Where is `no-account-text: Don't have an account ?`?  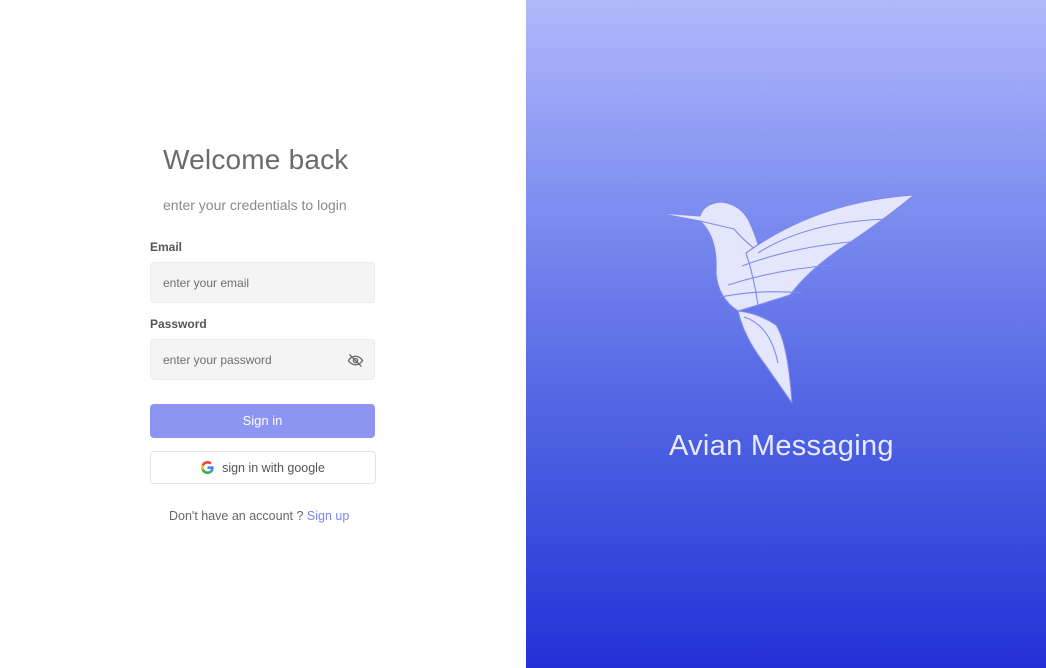 no-account-text: Don't have an account ? is located at coordinates (236, 516).